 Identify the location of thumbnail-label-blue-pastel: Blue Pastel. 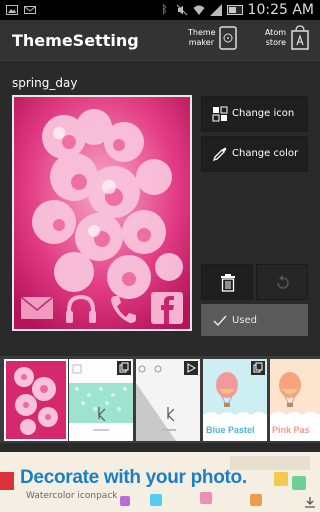
(230, 430).